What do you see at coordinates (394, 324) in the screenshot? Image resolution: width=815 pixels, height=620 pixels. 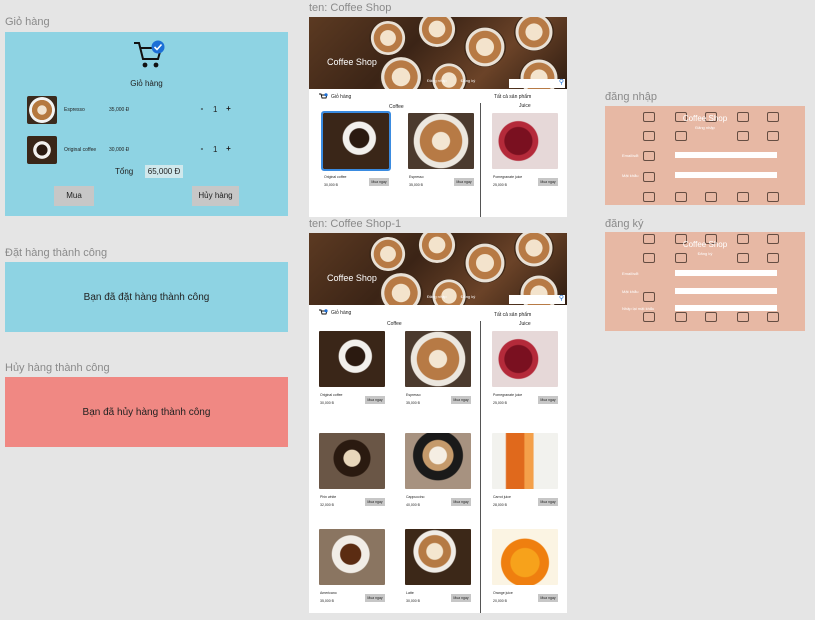 I see `coffee-heading: Coffee` at bounding box center [394, 324].